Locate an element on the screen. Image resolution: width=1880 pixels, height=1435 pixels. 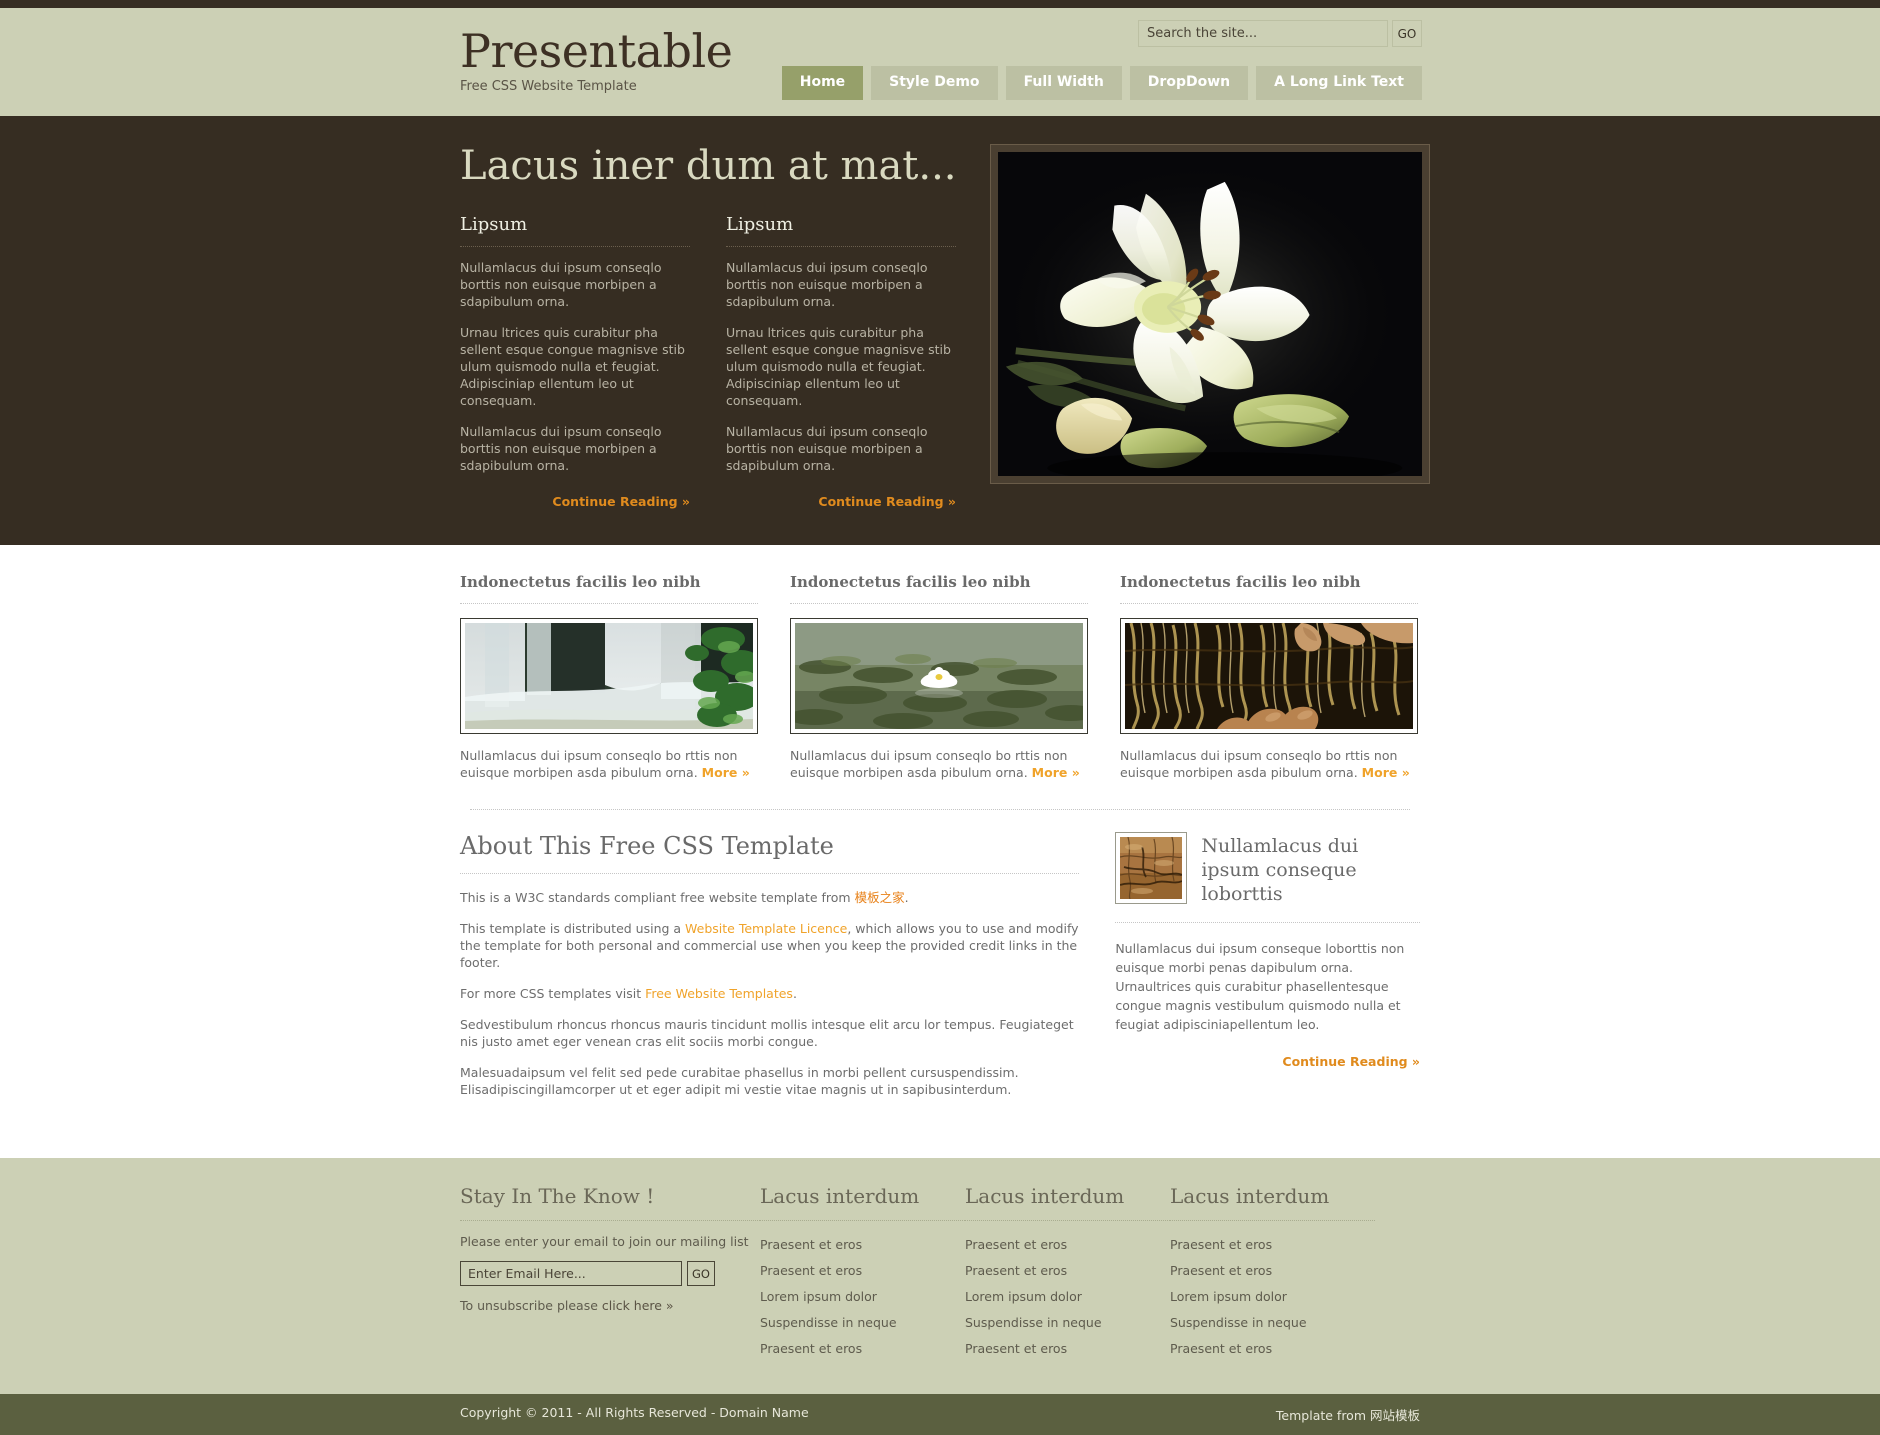
search-go-button: GO is located at coordinates (1407, 33).